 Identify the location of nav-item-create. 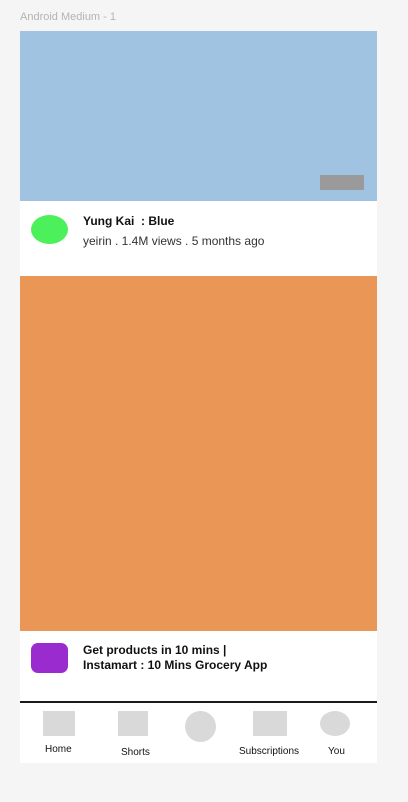
(200, 733).